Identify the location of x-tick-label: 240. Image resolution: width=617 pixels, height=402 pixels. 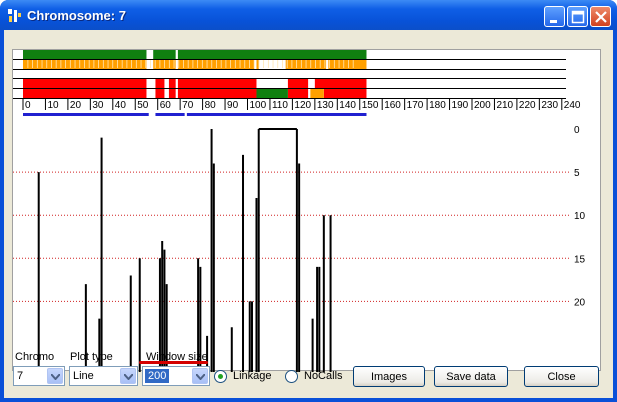
(572, 105).